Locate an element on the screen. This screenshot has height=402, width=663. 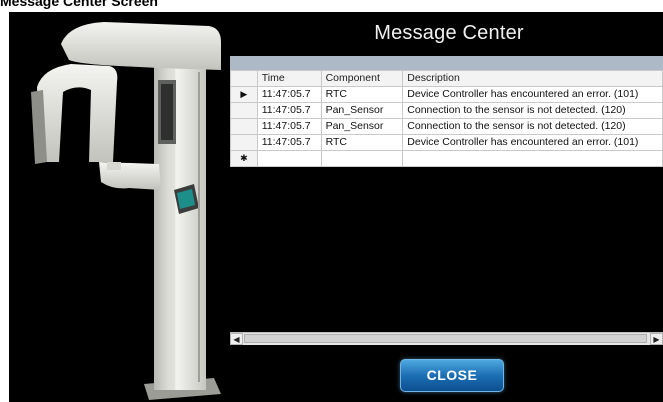
column-header-description: Description is located at coordinates (532, 78).